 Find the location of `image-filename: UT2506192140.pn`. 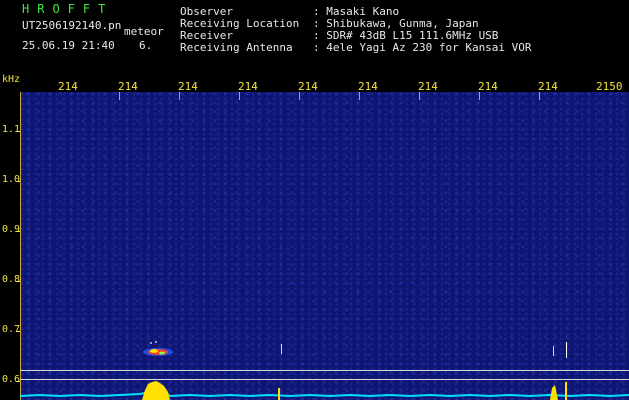

image-filename: UT2506192140.pn is located at coordinates (72, 25).